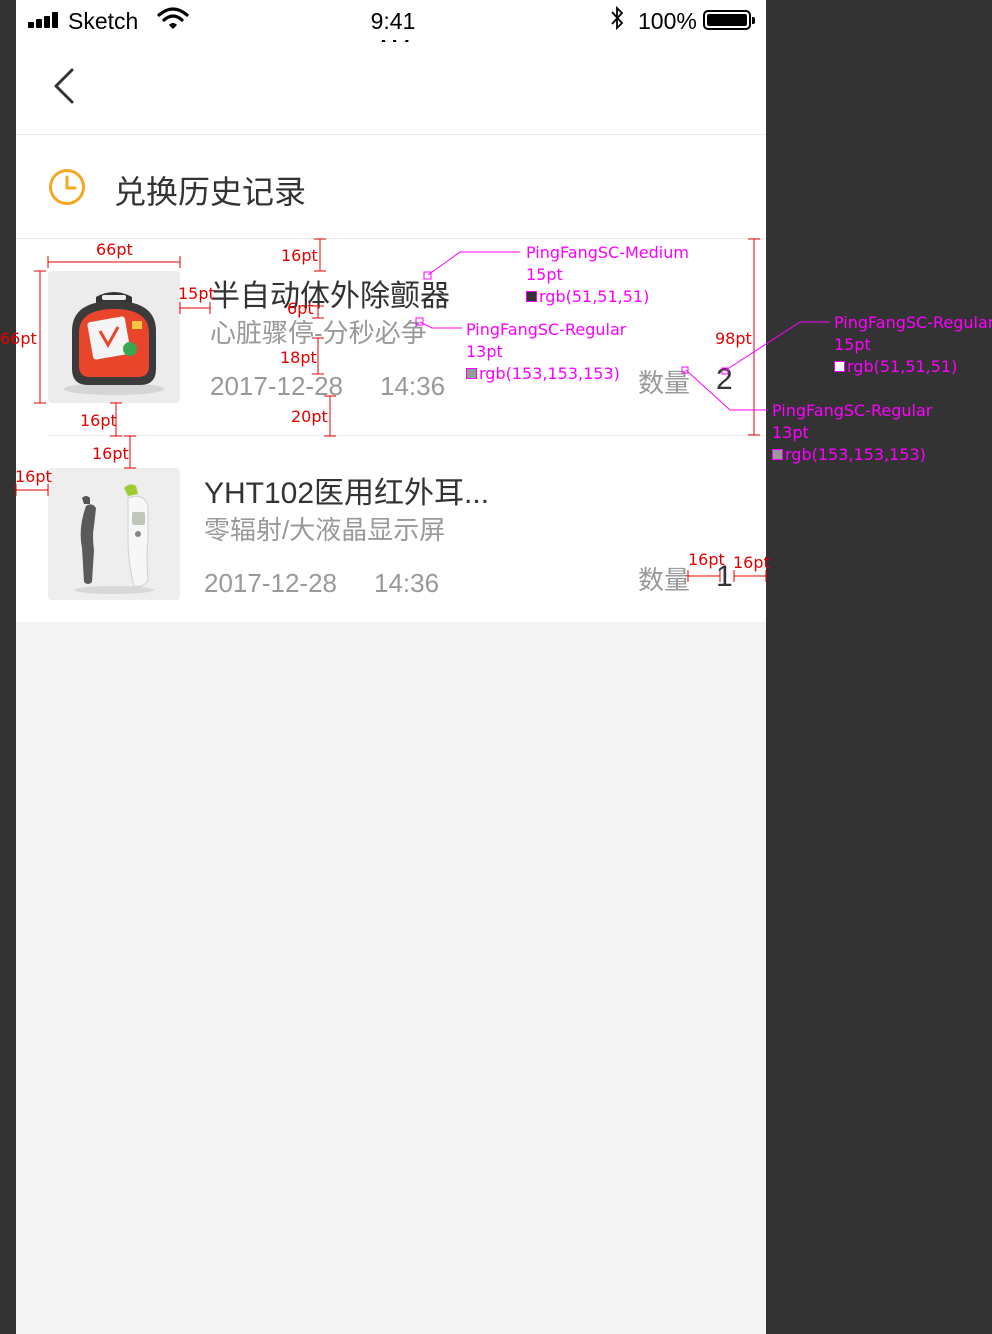 The height and width of the screenshot is (1334, 992). What do you see at coordinates (318, 333) in the screenshot?
I see `product-desc: 心脏骤停-分秒必争` at bounding box center [318, 333].